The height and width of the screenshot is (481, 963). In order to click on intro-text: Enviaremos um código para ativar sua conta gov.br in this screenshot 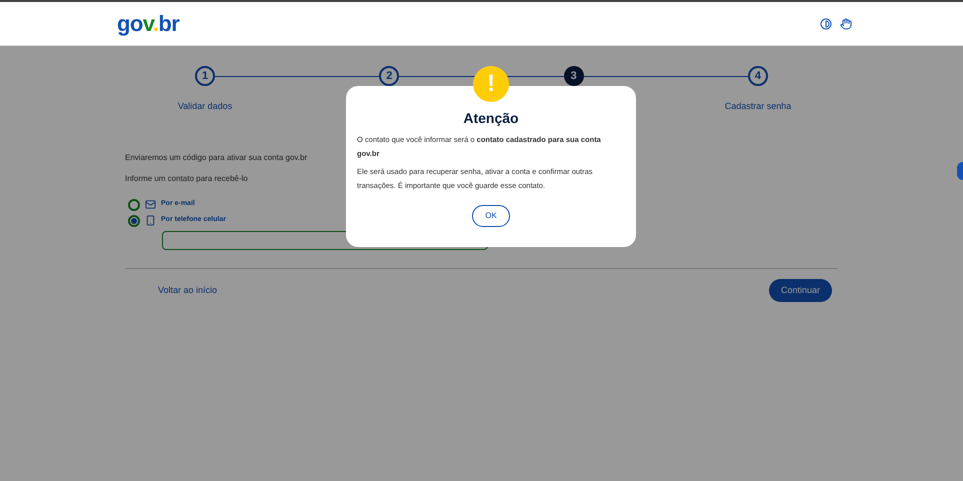, I will do `click(216, 158)`.